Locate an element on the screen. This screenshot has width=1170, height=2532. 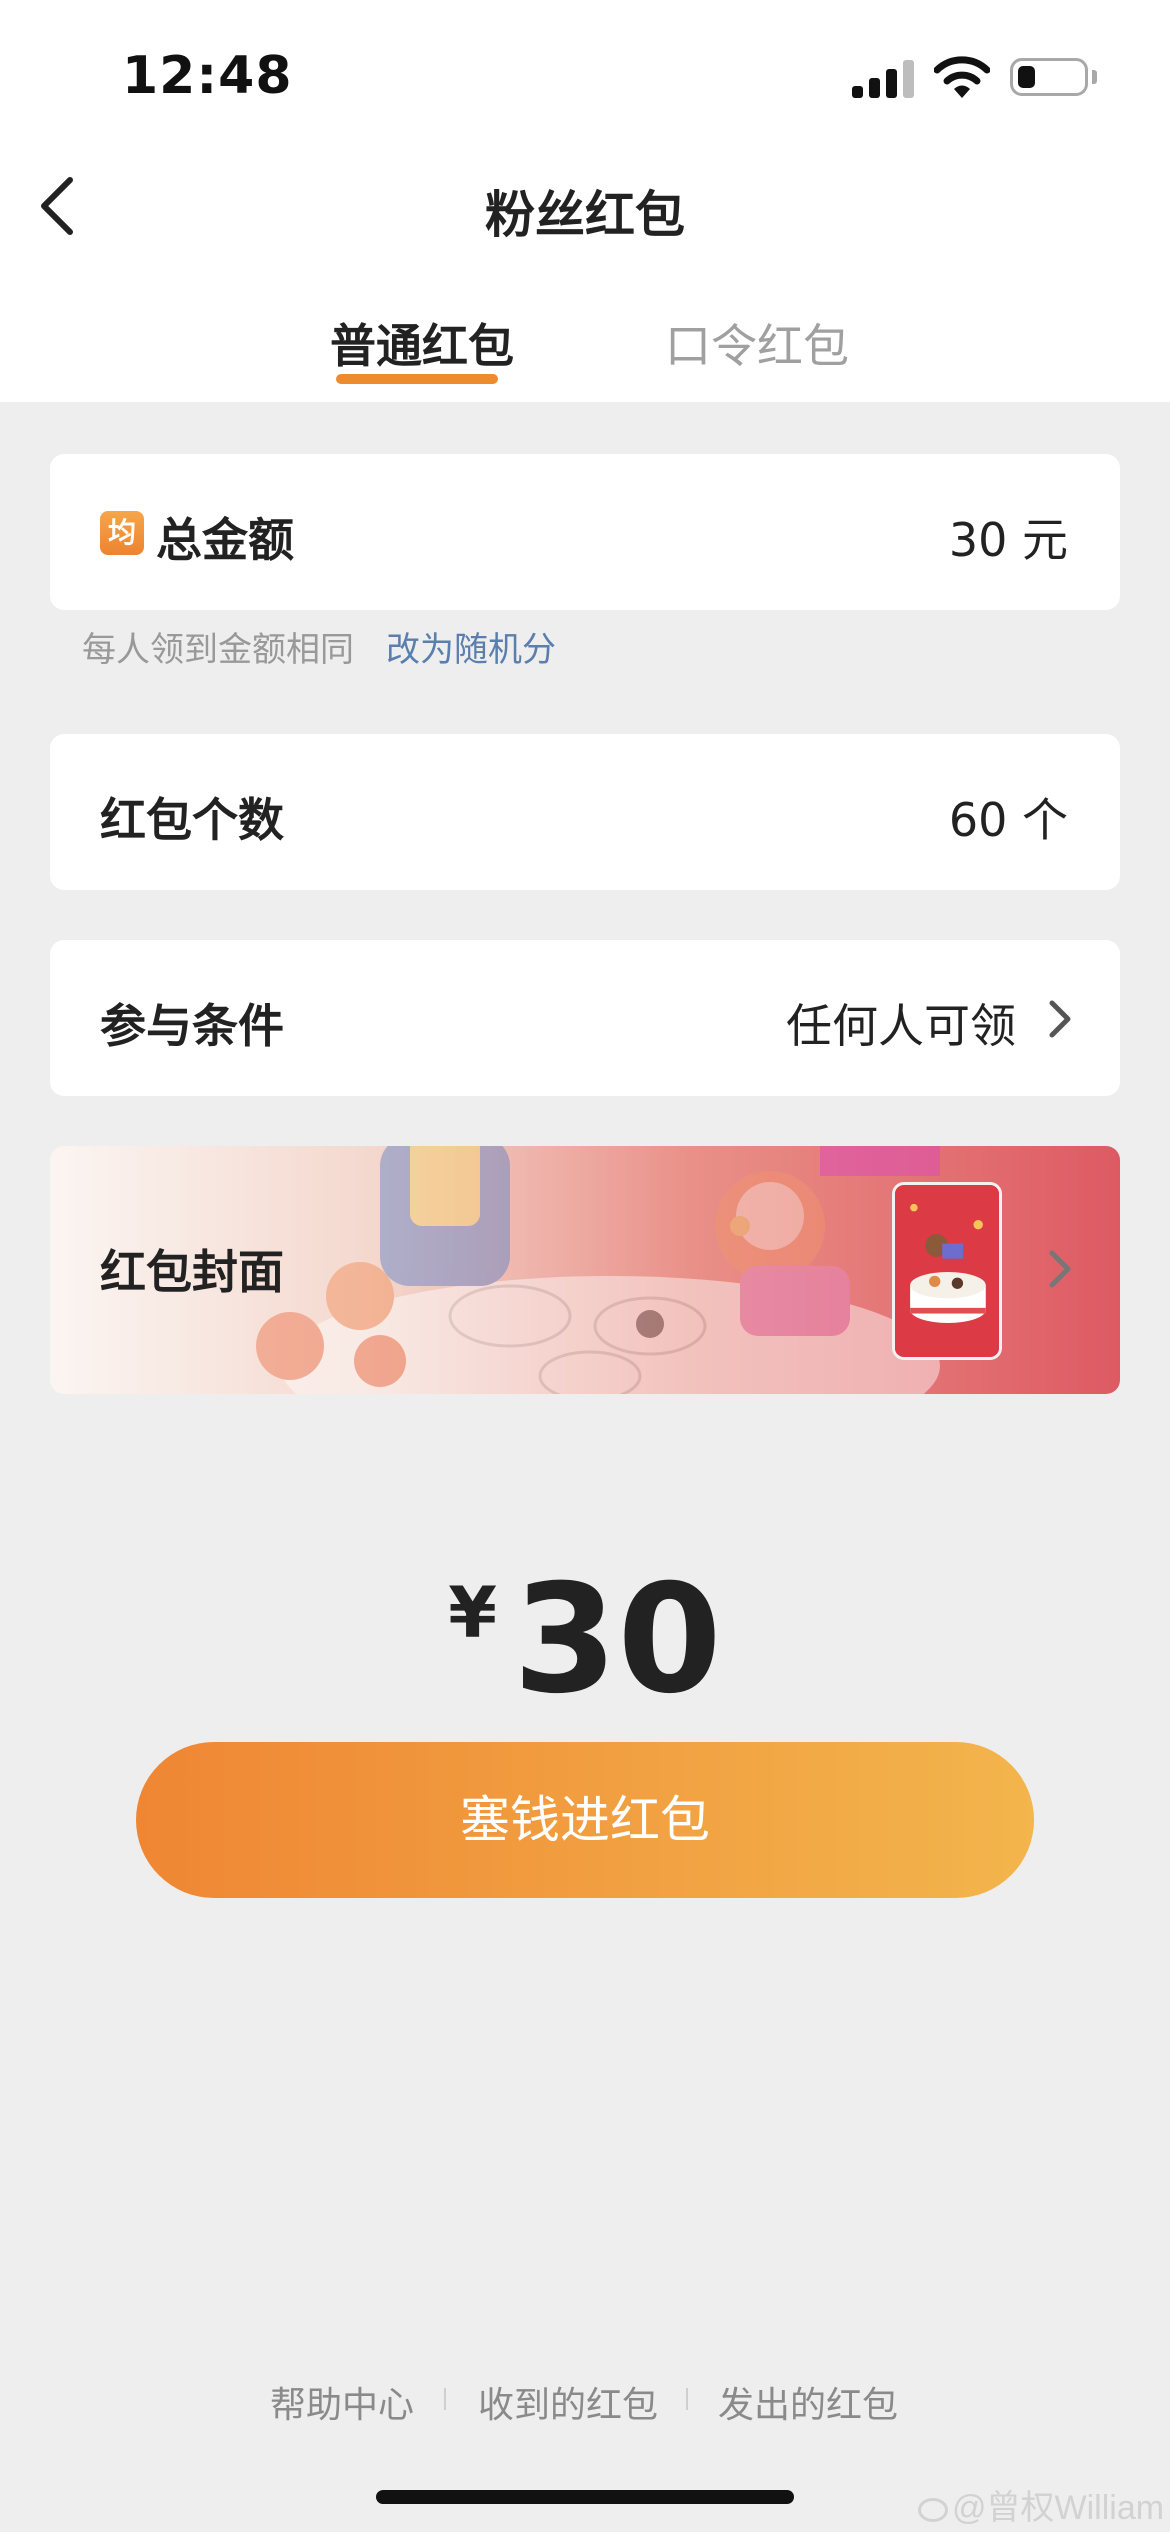
equal-split-badge: 均 is located at coordinates (122, 533).